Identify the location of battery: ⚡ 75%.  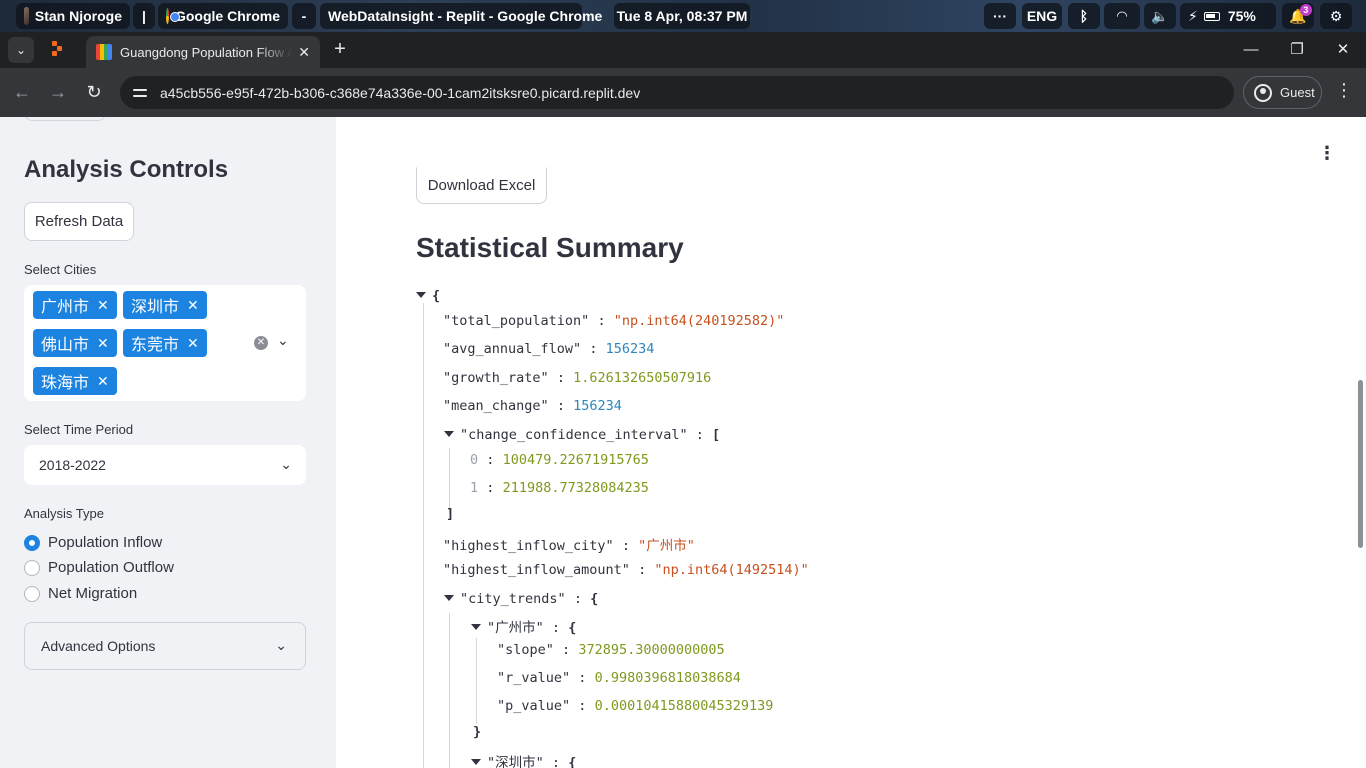
(1228, 16).